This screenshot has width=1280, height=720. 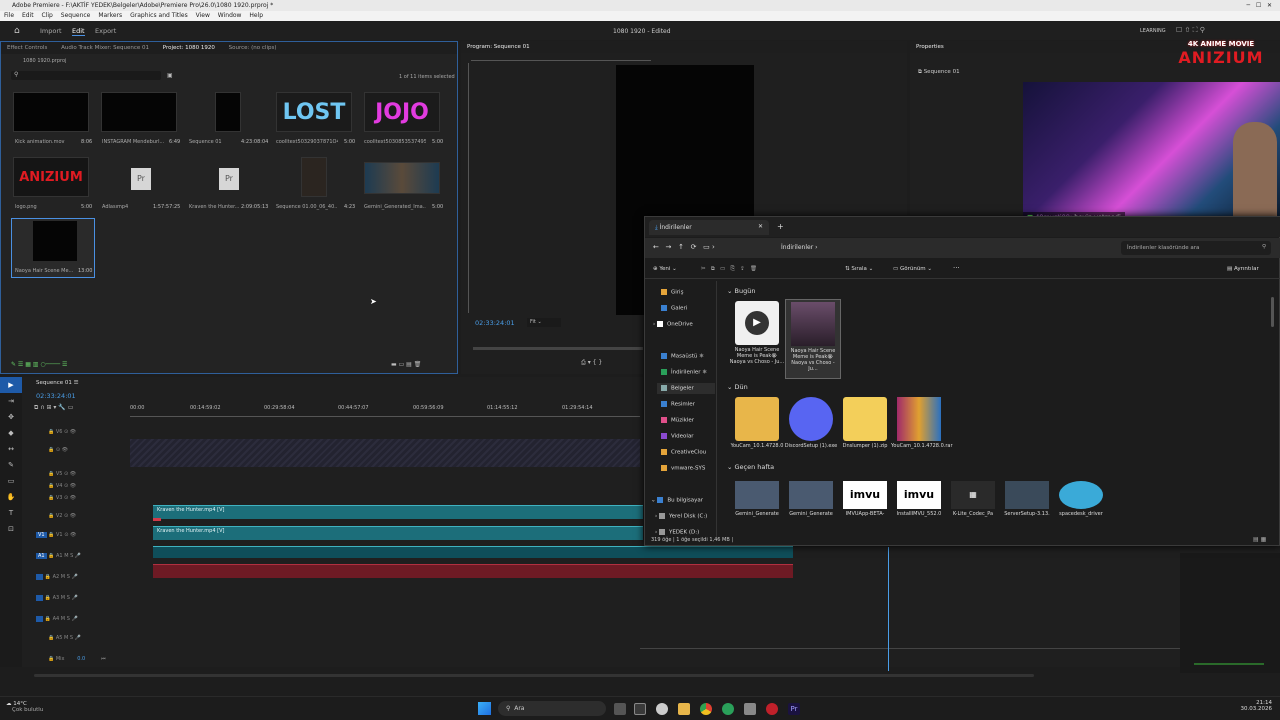 I want to click on terminal-icon, so click(x=750, y=709).